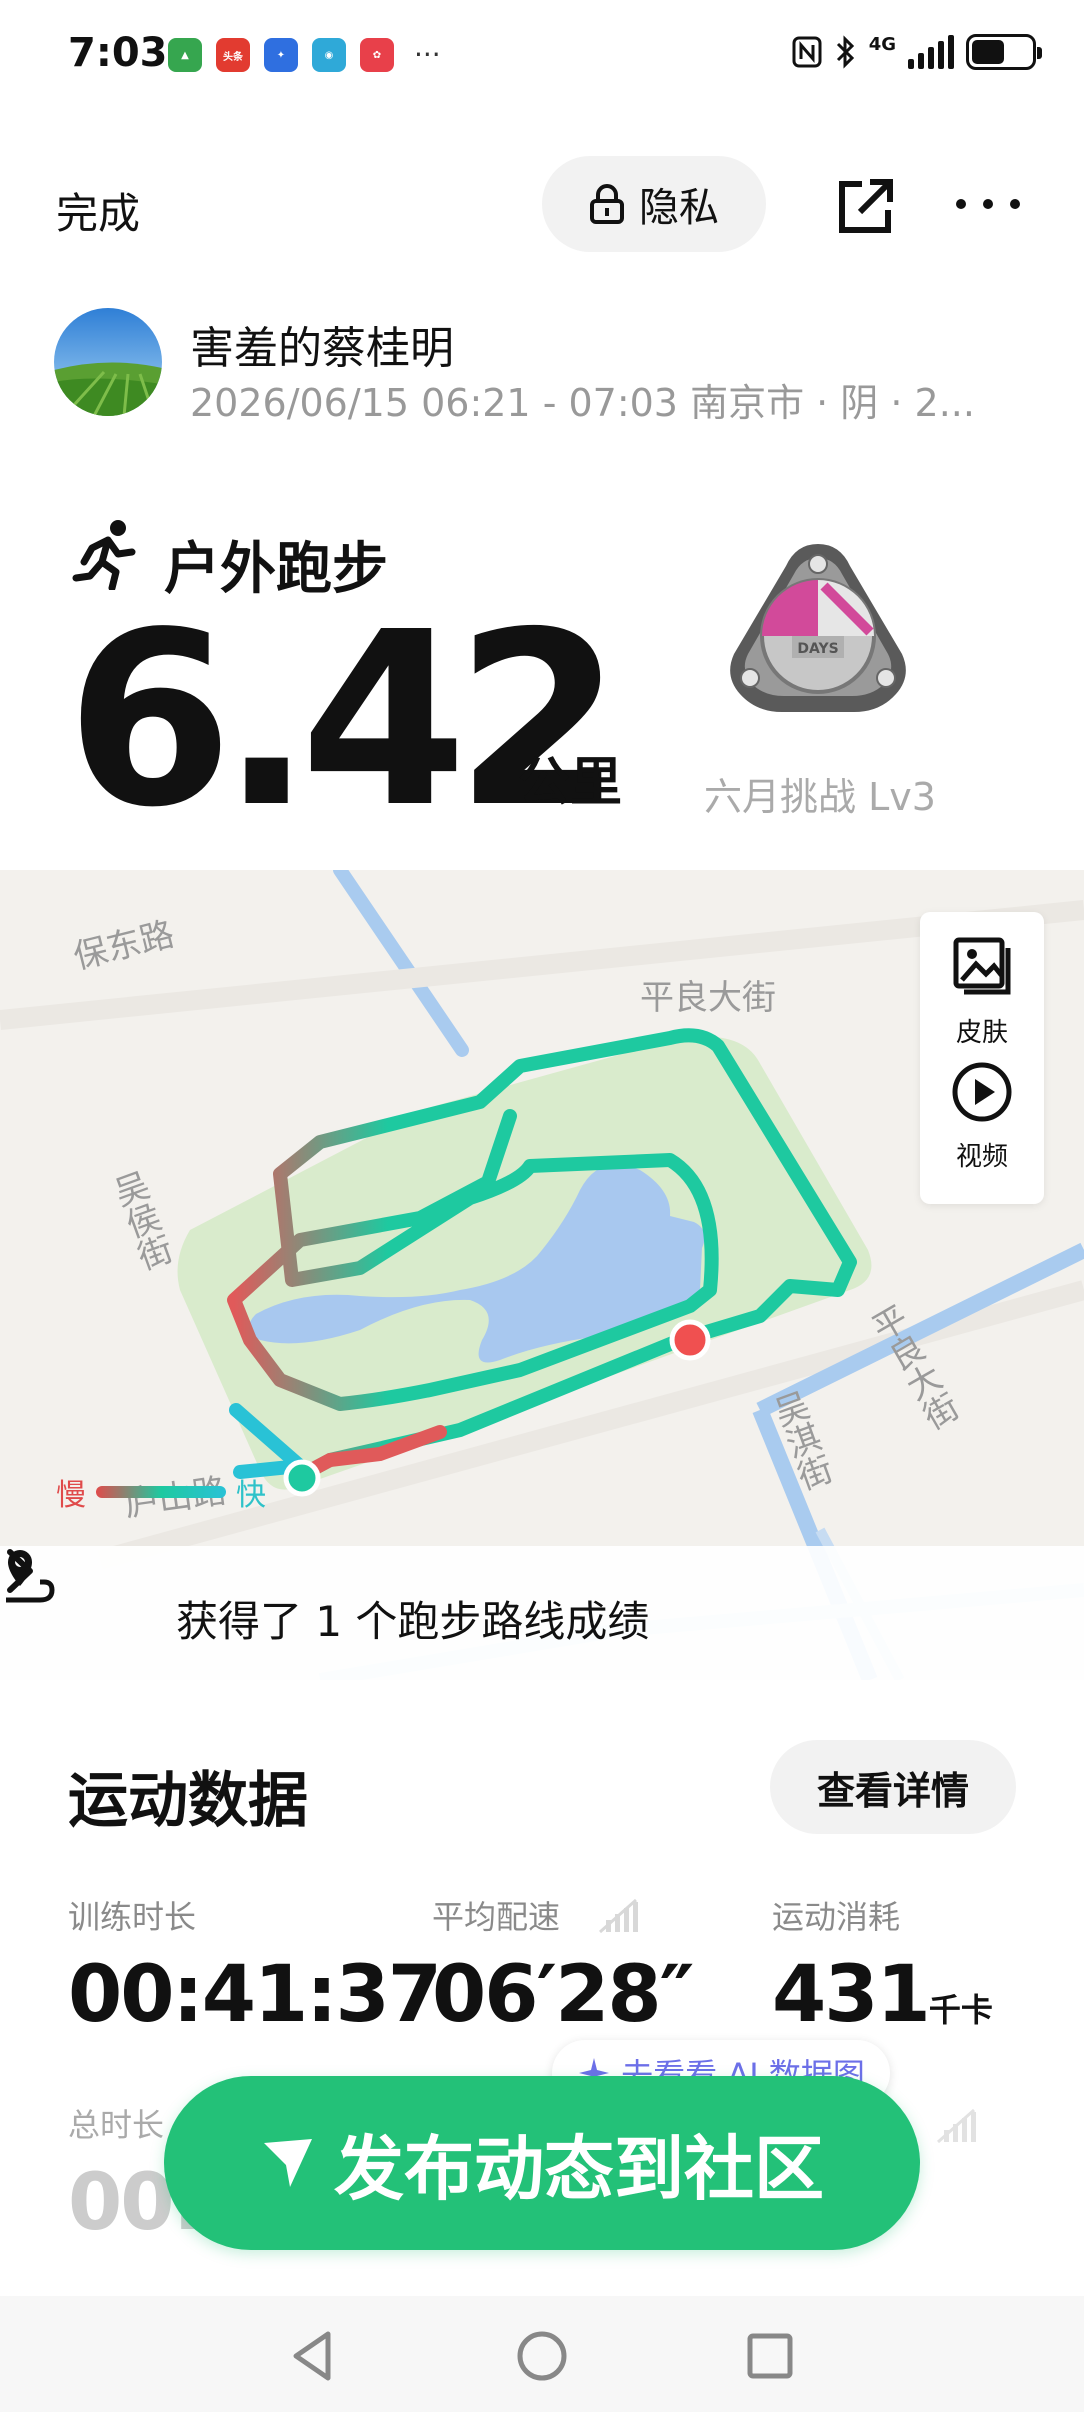  What do you see at coordinates (20, 1571) in the screenshot?
I see `chevron-right-icon` at bounding box center [20, 1571].